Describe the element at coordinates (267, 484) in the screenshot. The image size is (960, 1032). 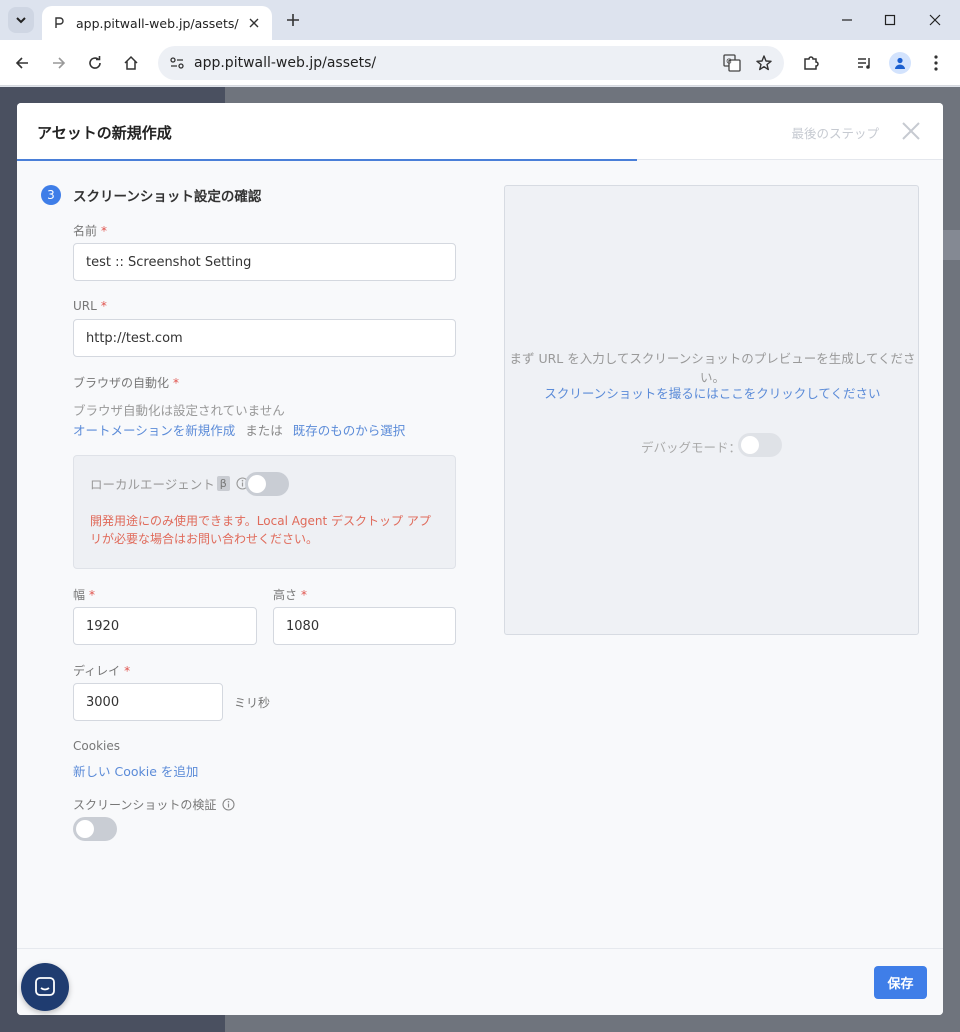
I see `local-agent-toggle` at that location.